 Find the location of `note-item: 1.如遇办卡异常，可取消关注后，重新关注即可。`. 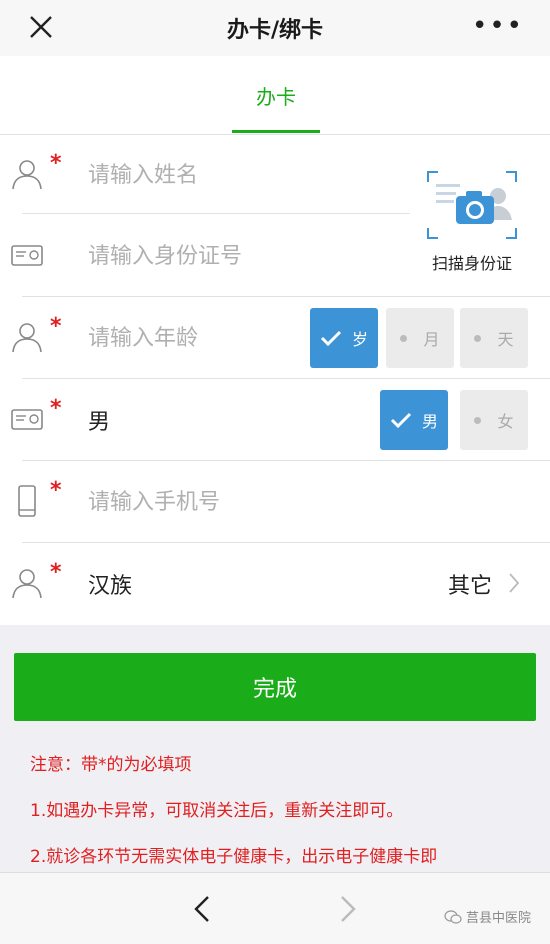

note-item: 1.如遇办卡异常，可取消关注后，重新关注即可。 is located at coordinates (217, 811).